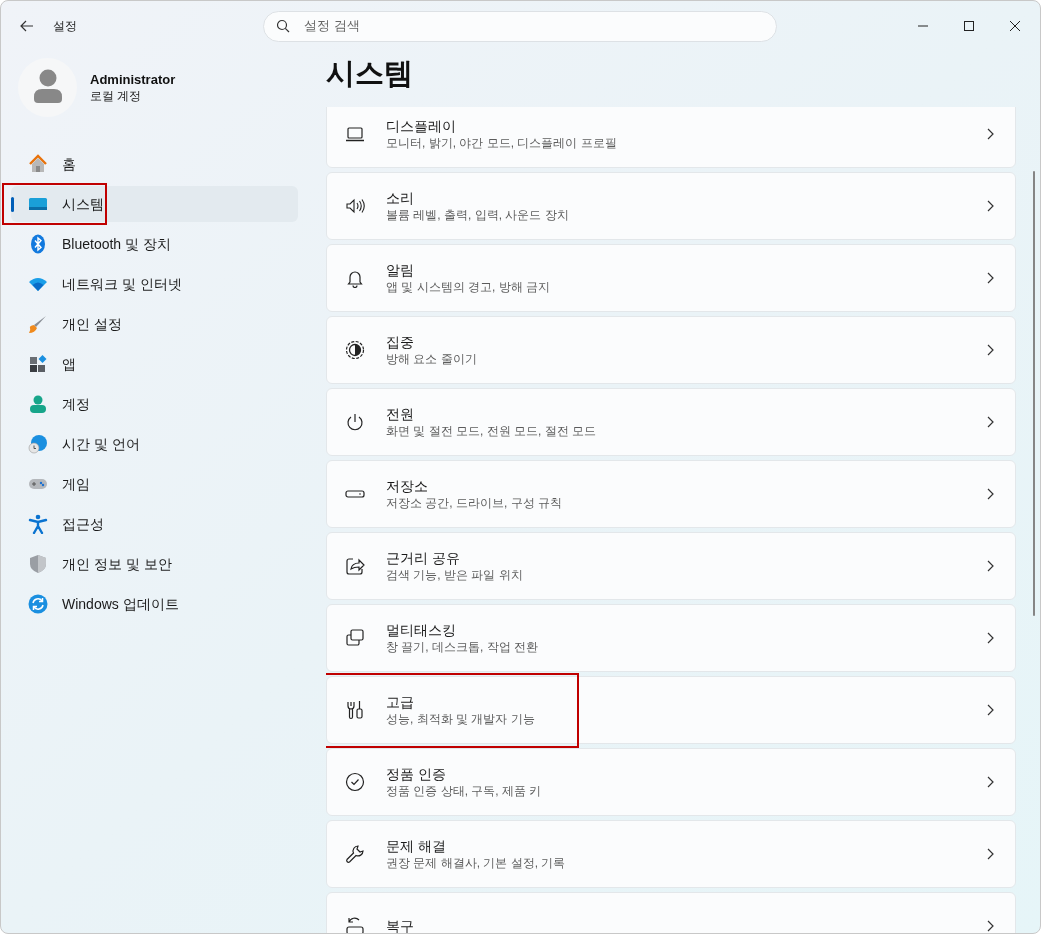 This screenshot has width=1041, height=934. What do you see at coordinates (355, 134) in the screenshot?
I see `laptop-icon` at bounding box center [355, 134].